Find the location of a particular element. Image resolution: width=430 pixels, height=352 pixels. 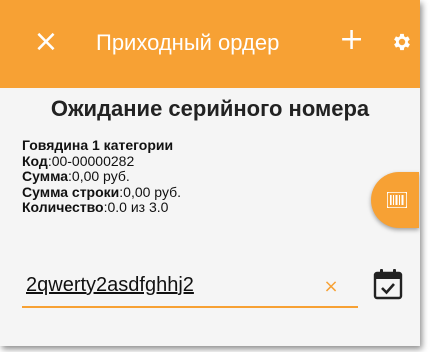

quantity-row: Количество:0.0 из 3.0 is located at coordinates (101, 207).